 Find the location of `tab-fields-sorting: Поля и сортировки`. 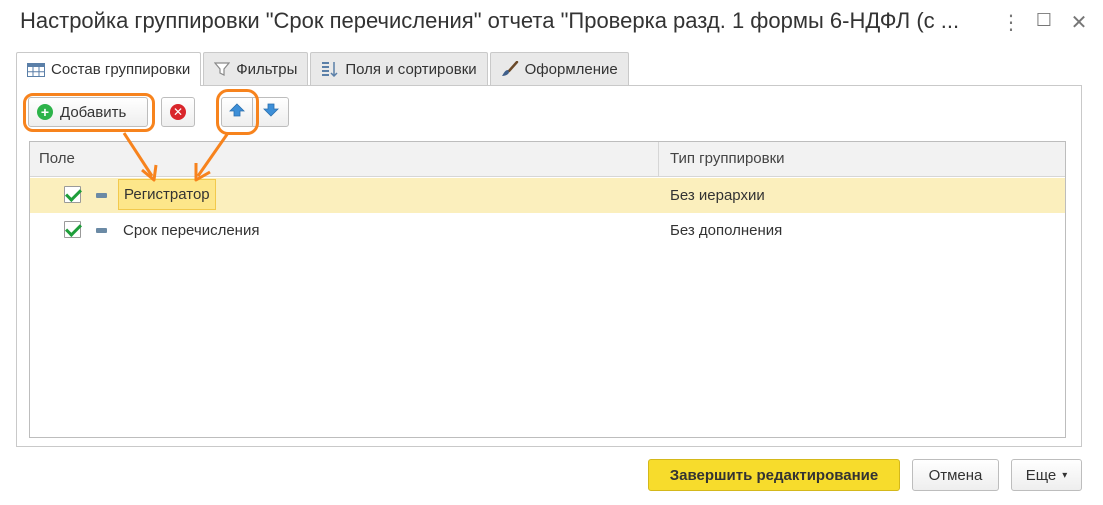

tab-fields-sorting: Поля и сортировки is located at coordinates (399, 68).